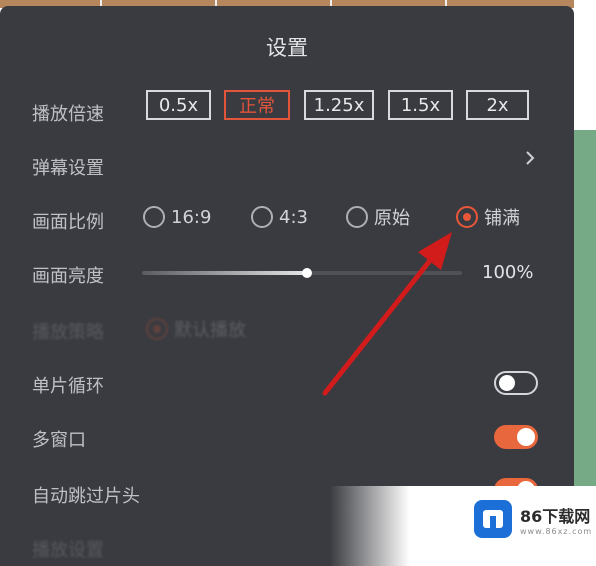 This screenshot has height=566, width=596. What do you see at coordinates (555, 516) in the screenshot?
I see `watermark-title: 86下载网` at bounding box center [555, 516].